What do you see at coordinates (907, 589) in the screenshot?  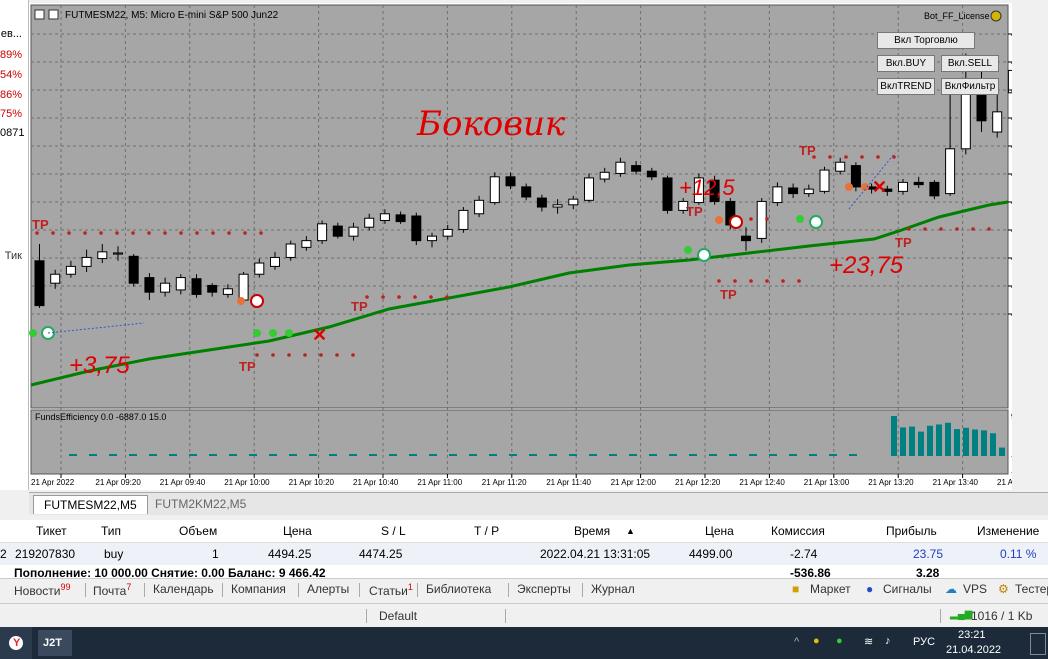 I see `tab-signals: Сигналы` at bounding box center [907, 589].